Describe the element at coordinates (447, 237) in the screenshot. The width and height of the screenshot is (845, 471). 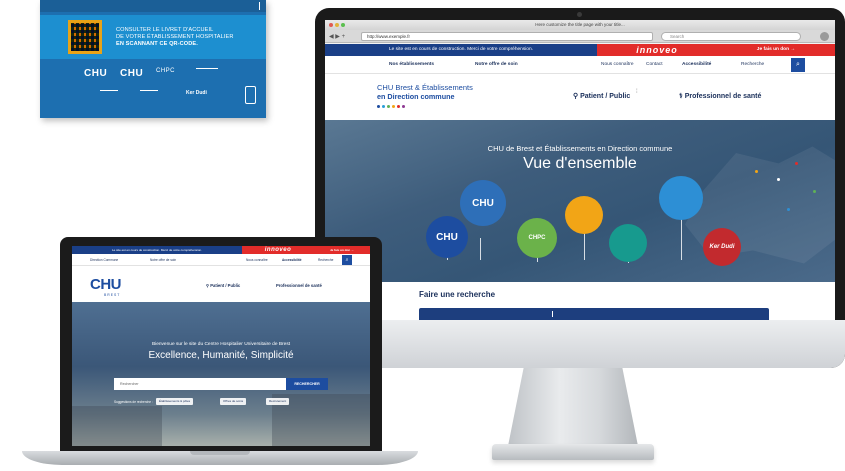
I see `chu-brest-bubble: CHU` at that location.